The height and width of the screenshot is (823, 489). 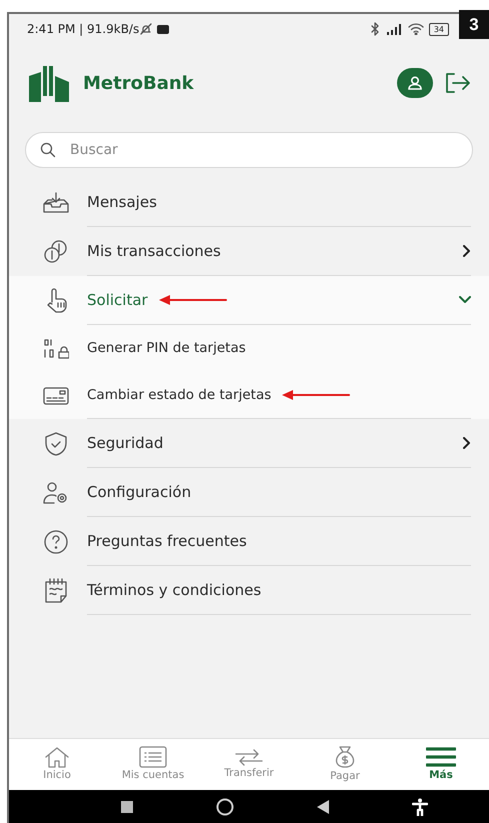 I want to click on nav-tab: Transferir, so click(x=249, y=764).